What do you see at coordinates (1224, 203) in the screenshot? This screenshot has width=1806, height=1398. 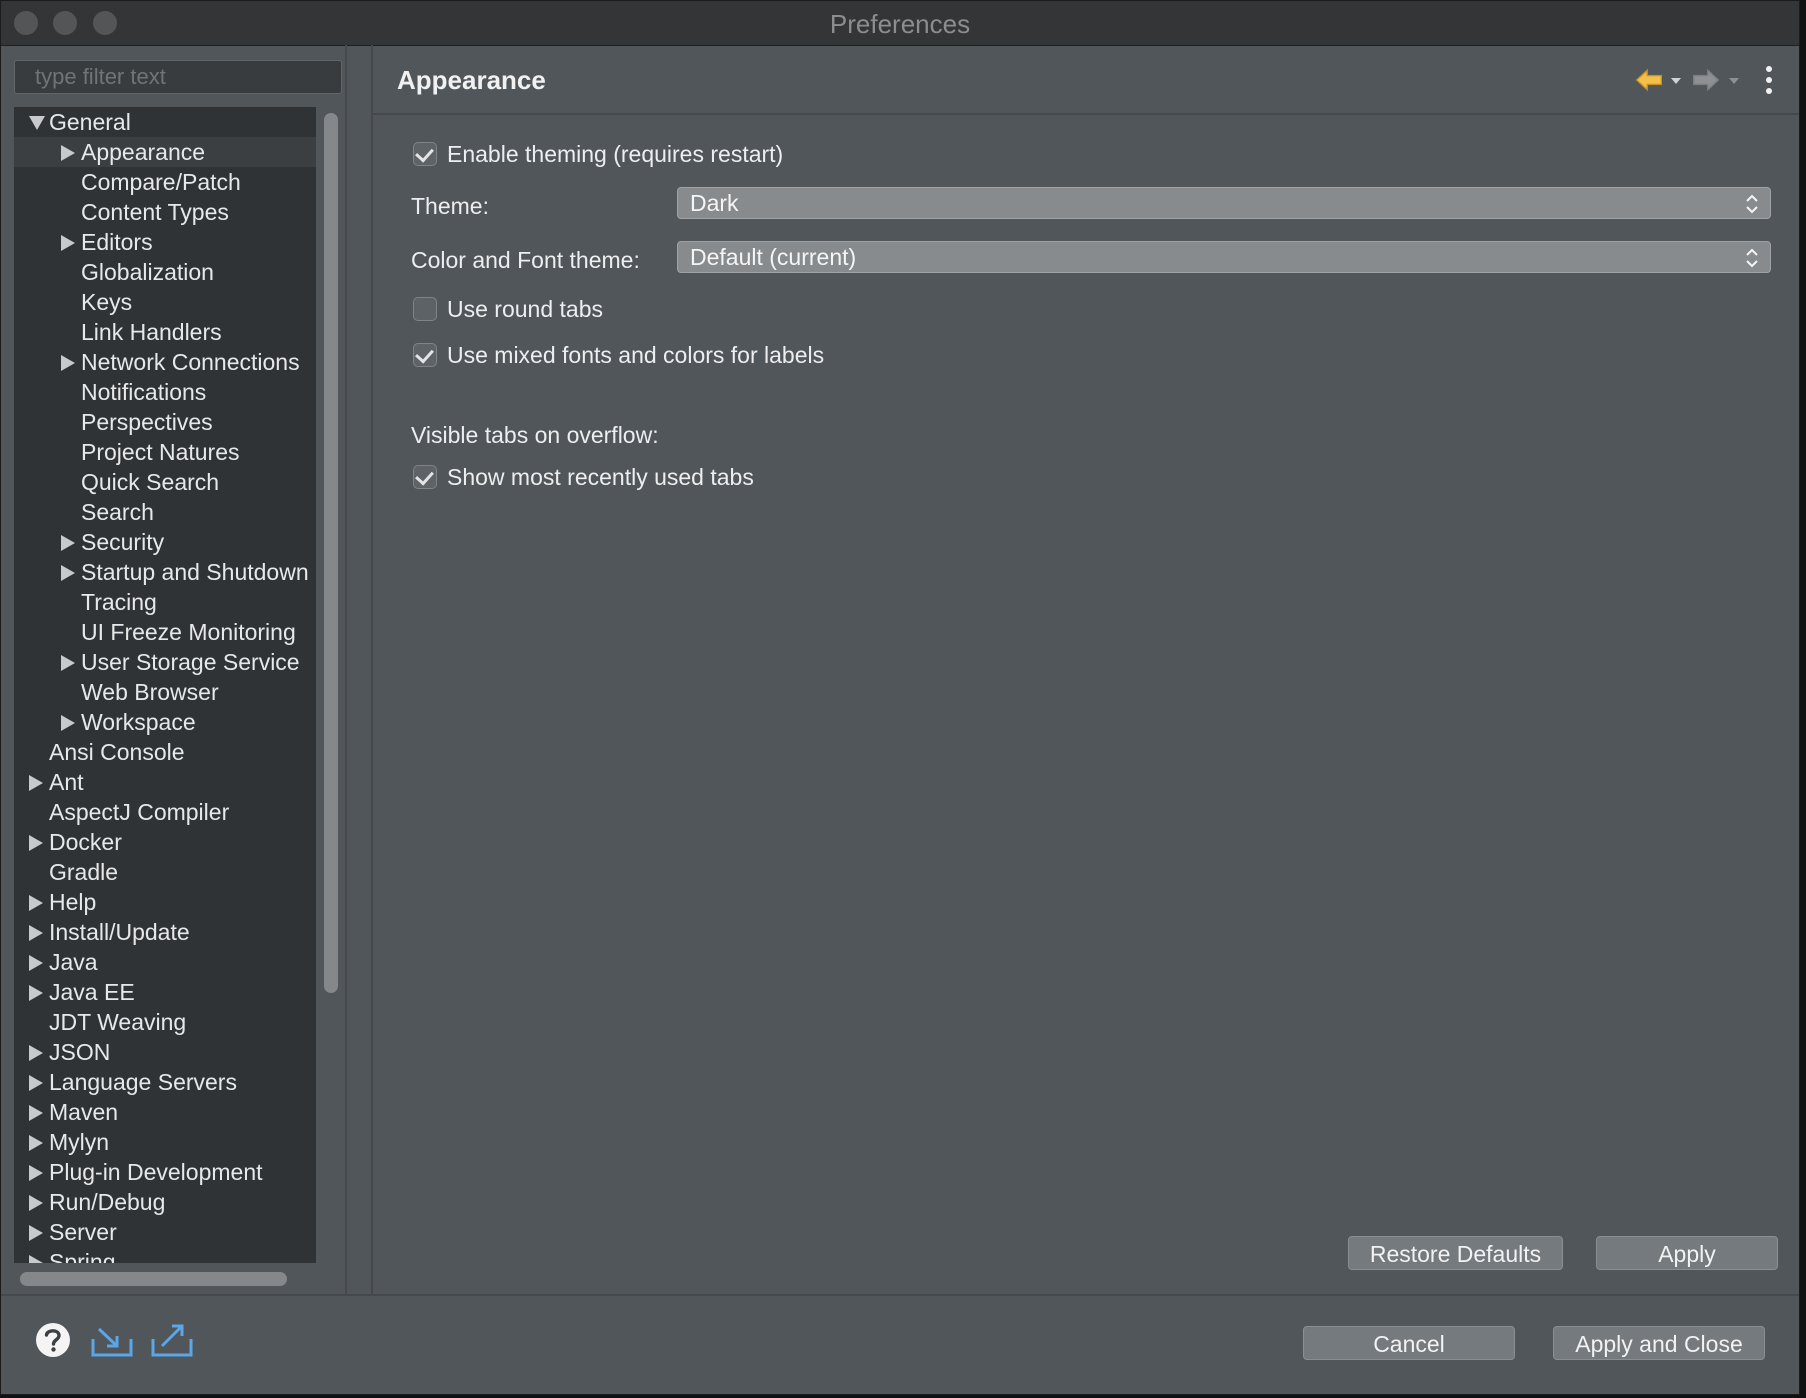 I see `theme-select: Dark` at bounding box center [1224, 203].